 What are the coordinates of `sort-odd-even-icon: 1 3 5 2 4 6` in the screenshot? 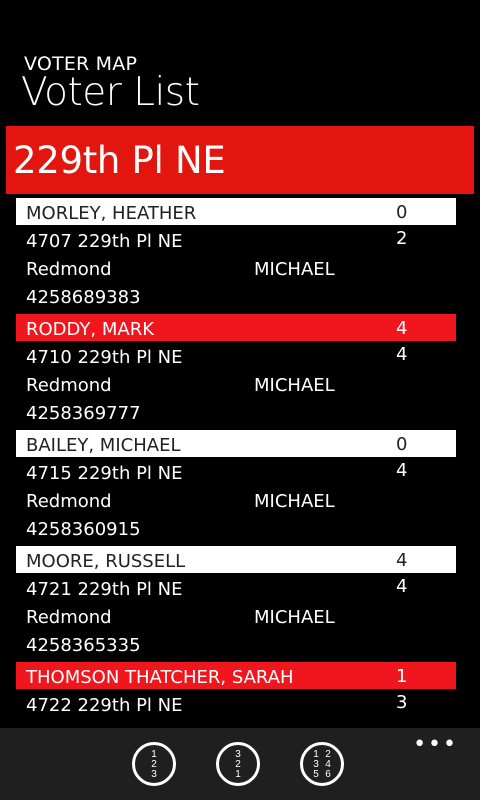 It's located at (322, 764).